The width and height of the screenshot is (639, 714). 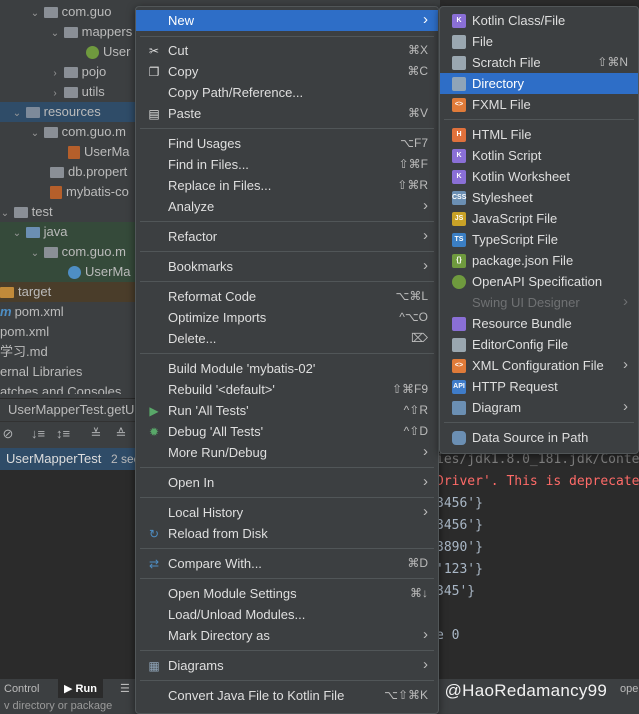 What do you see at coordinates (96, 434) in the screenshot?
I see `expand-all-icon: ≚` at bounding box center [96, 434].